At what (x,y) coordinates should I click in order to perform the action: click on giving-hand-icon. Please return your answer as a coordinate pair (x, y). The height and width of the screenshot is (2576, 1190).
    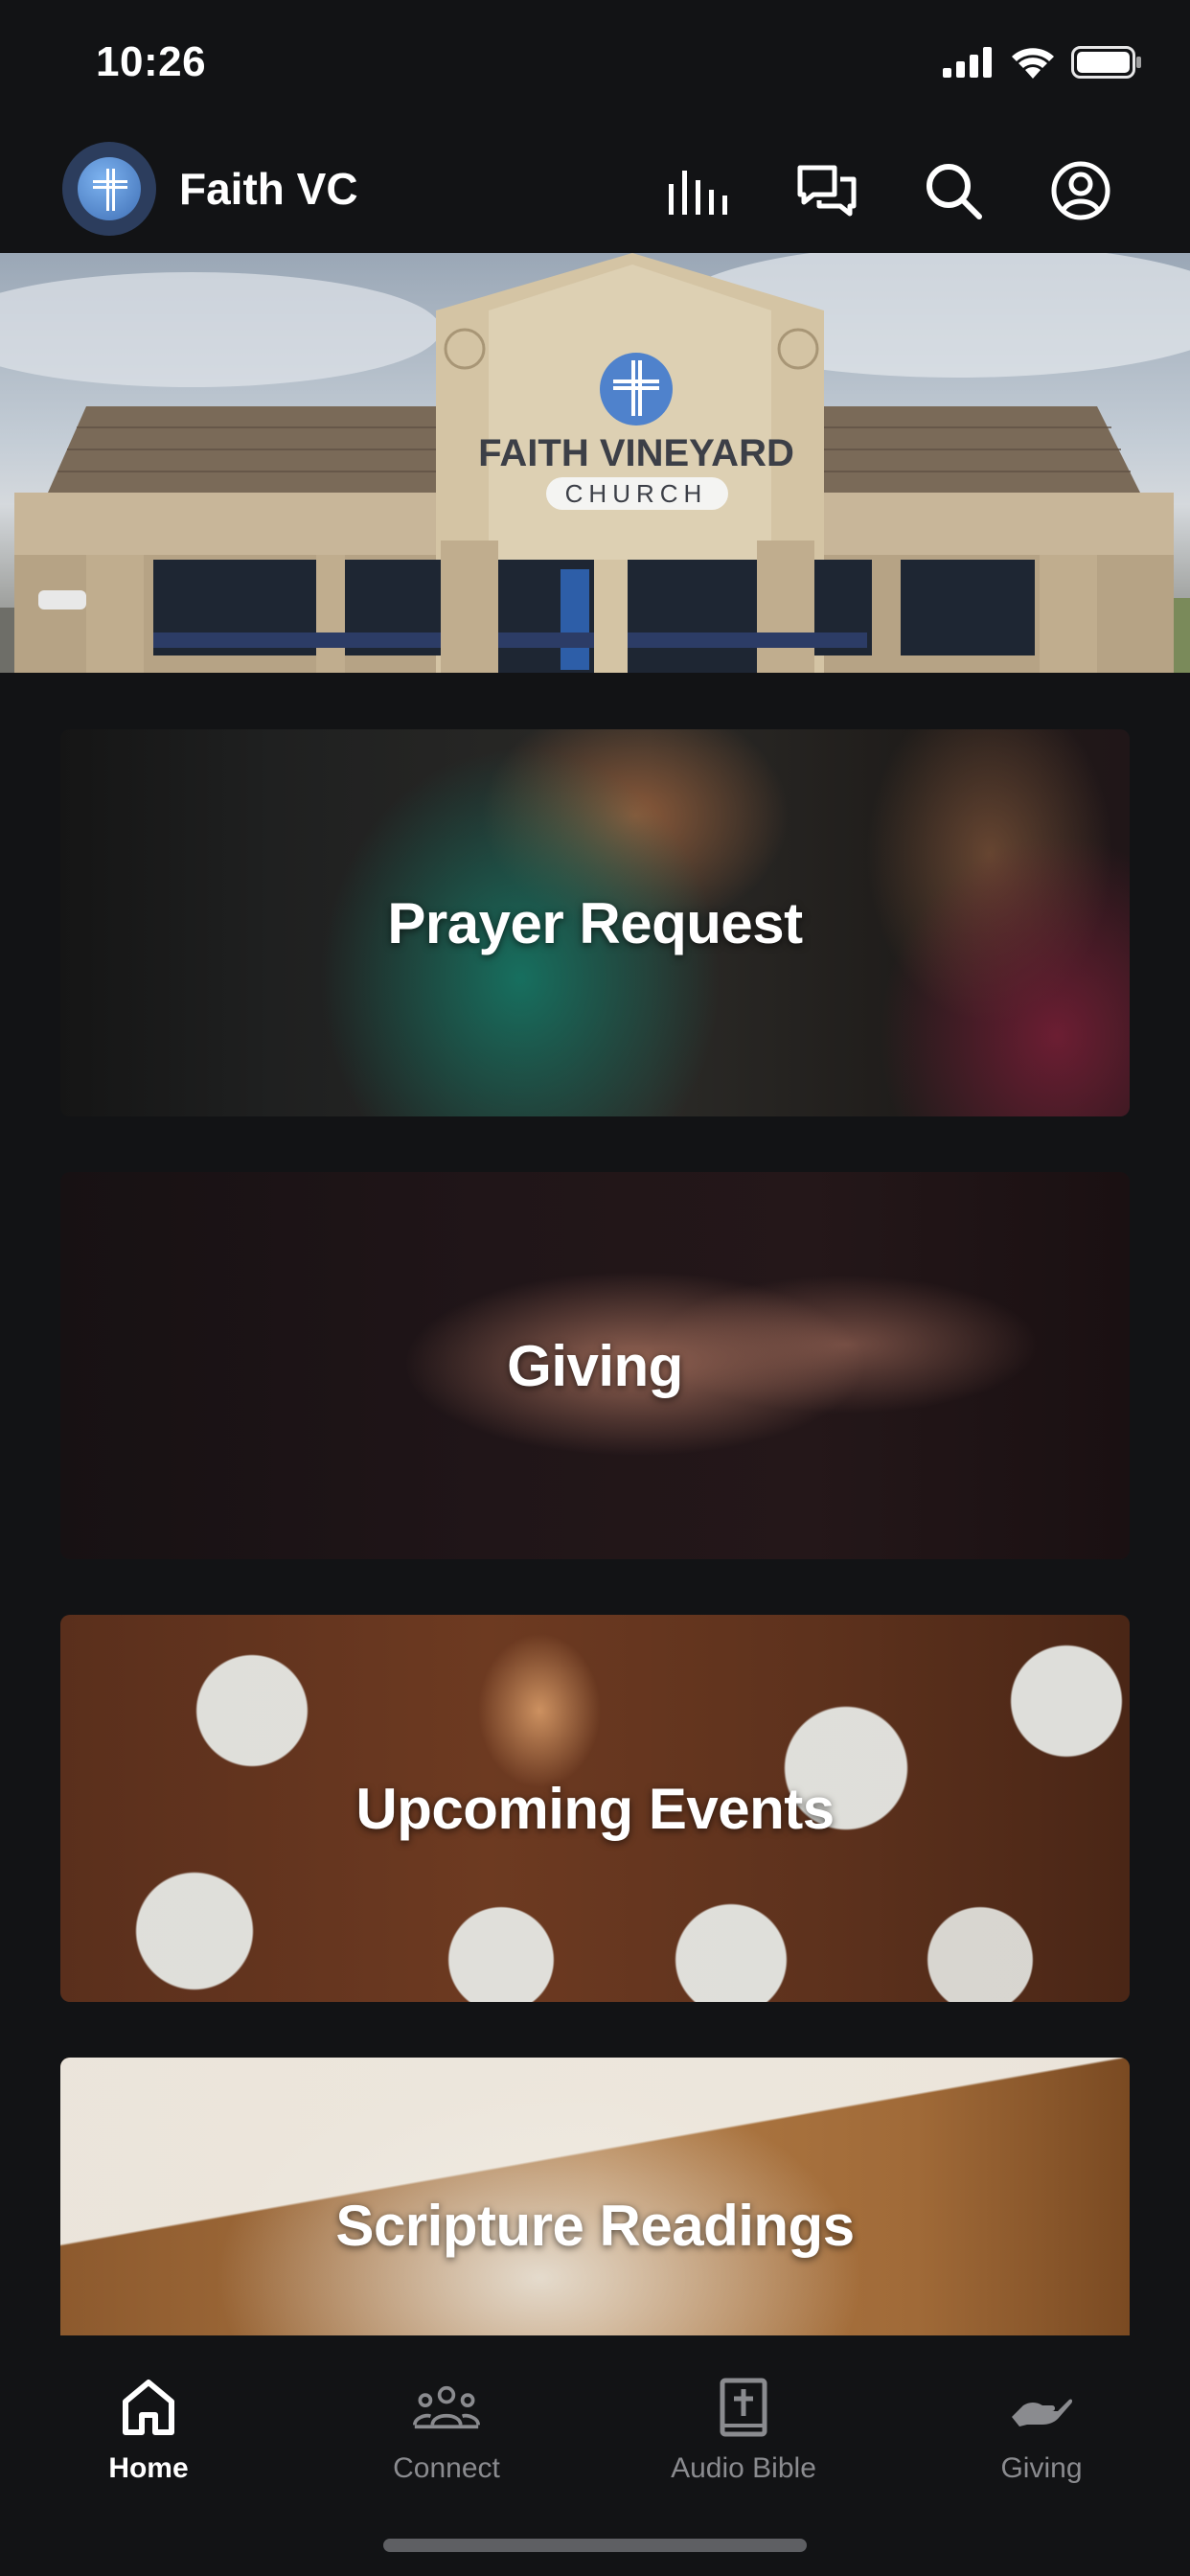
    Looking at the image, I should click on (1041, 2407).